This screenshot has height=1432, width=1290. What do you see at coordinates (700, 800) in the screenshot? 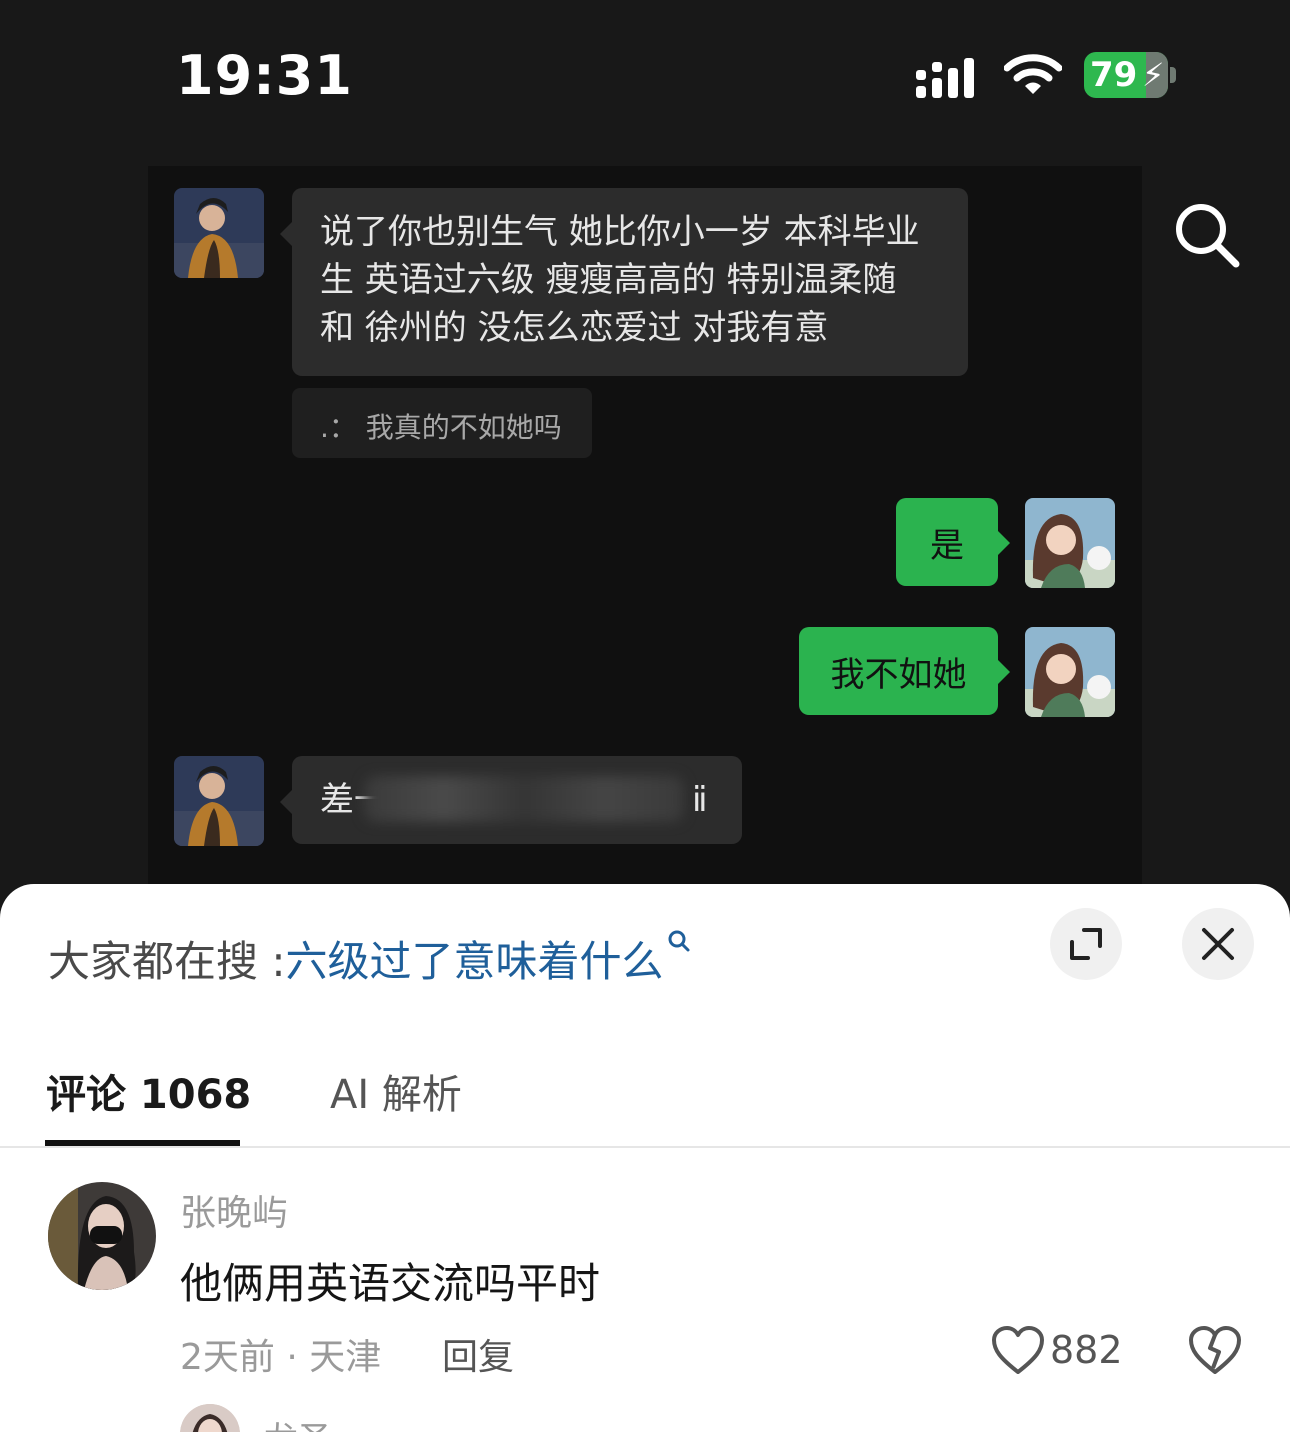
I see `received-message-text-end: ⅱ` at bounding box center [700, 800].